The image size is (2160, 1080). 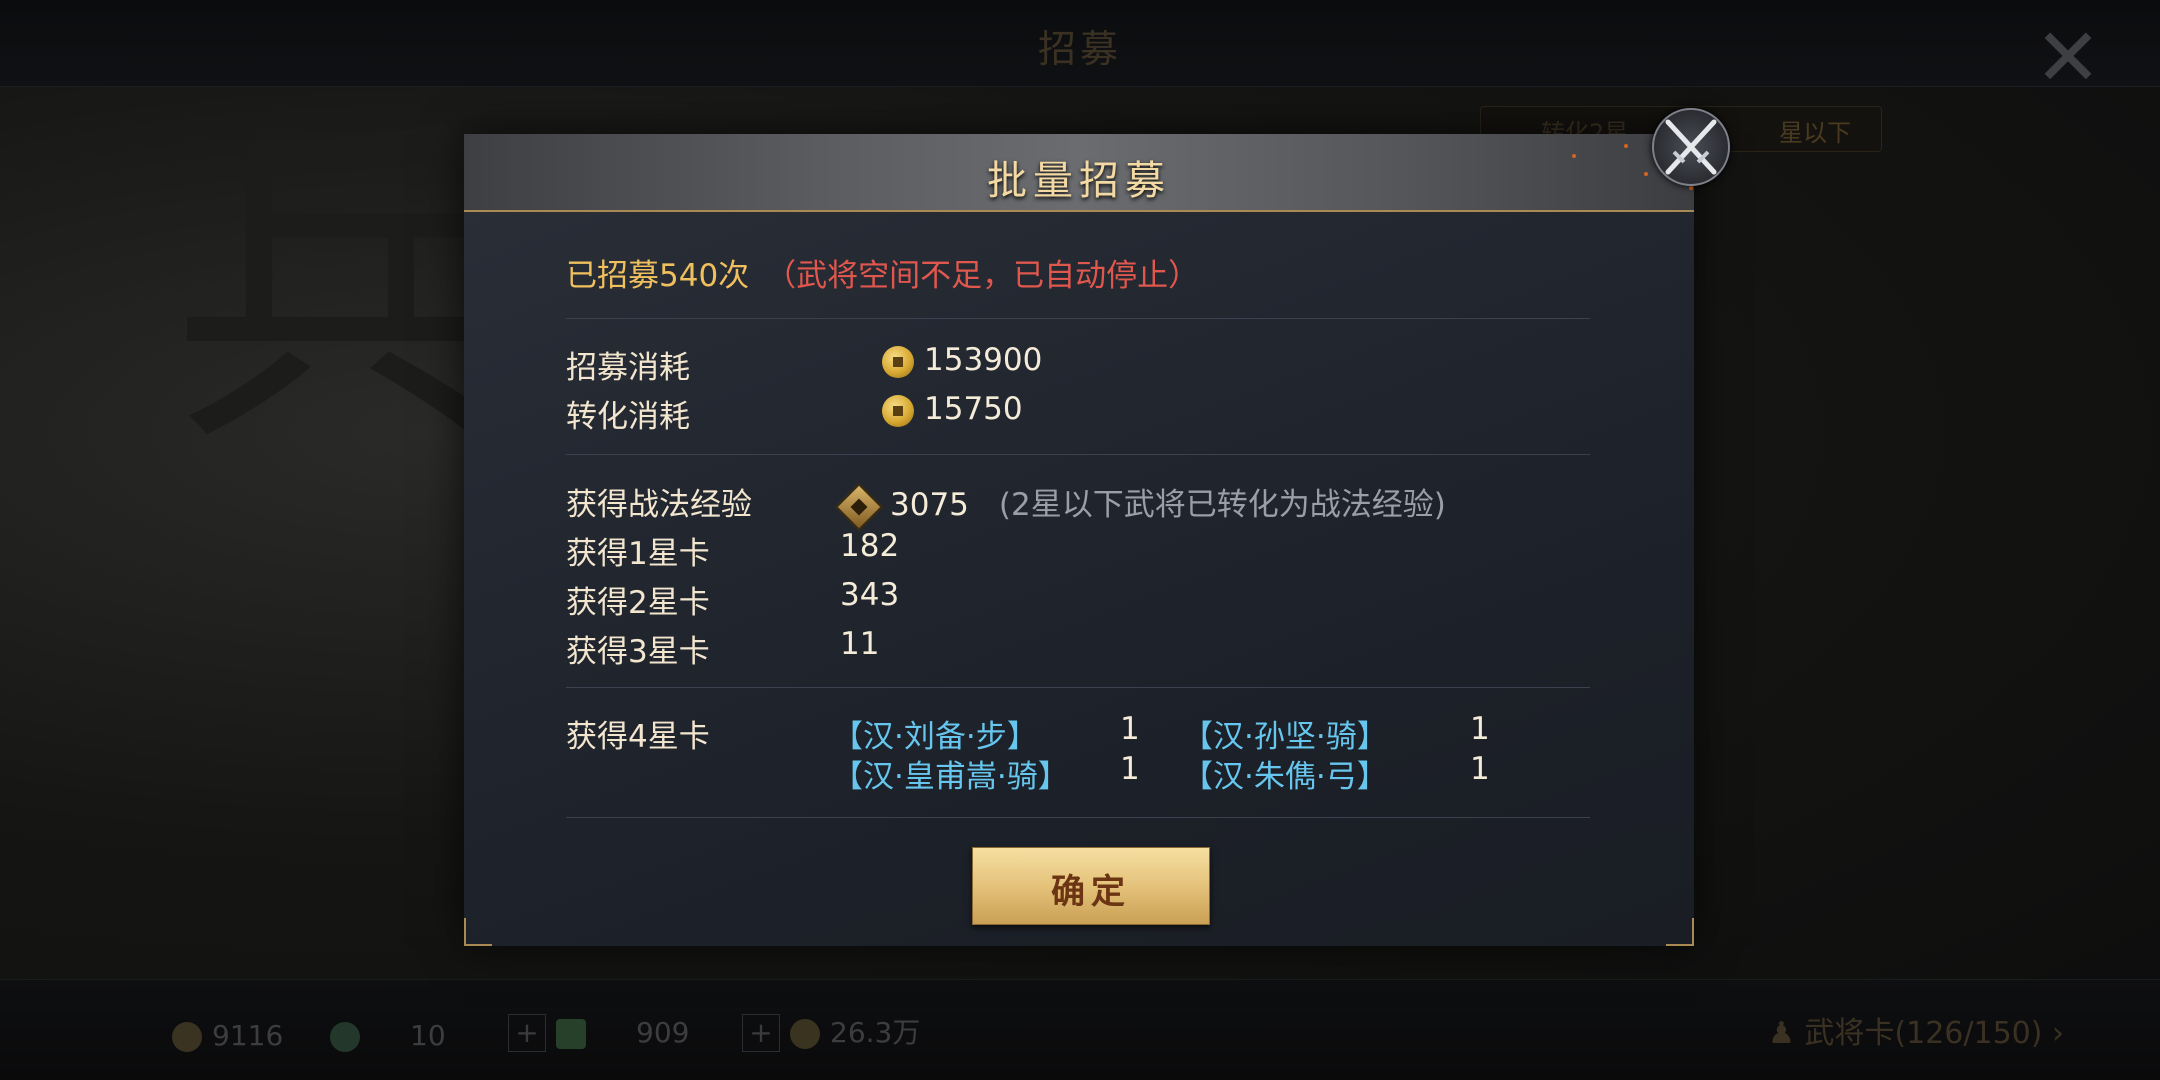 I want to click on skill-exp-note: (2星以下武将已转化为战法经验), so click(x=1222, y=505).